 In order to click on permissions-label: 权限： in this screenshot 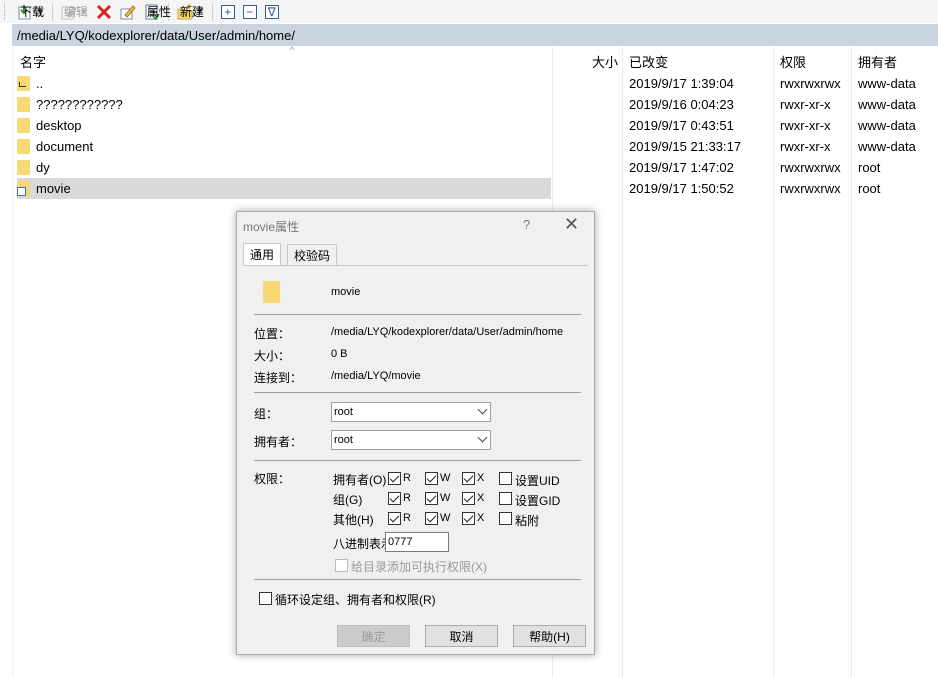, I will do `click(272, 479)`.